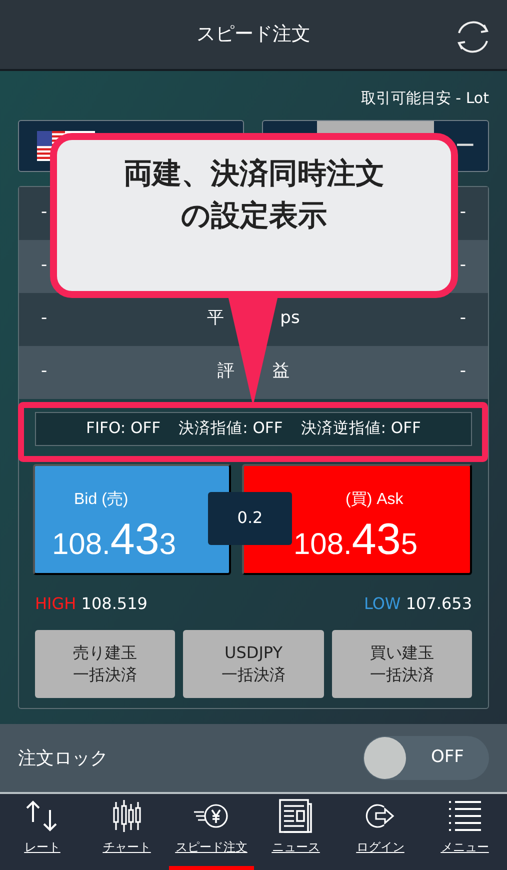  I want to click on available-lot-text: 取引可能目安 - Lot, so click(424, 98).